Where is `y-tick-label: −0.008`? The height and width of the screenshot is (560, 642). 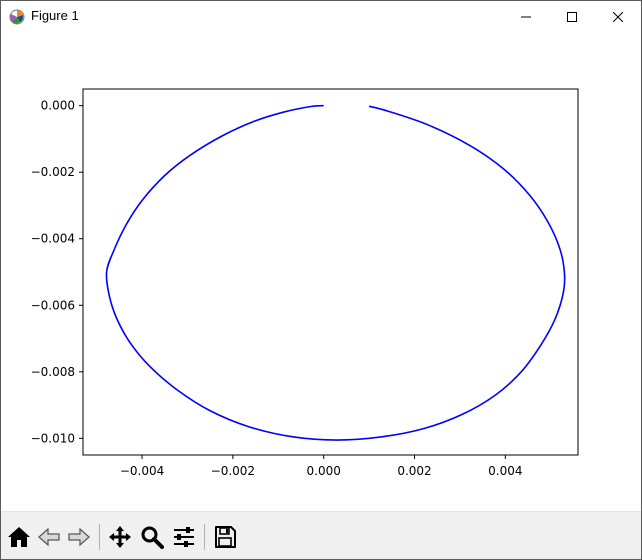
y-tick-label: −0.008 is located at coordinates (53, 372).